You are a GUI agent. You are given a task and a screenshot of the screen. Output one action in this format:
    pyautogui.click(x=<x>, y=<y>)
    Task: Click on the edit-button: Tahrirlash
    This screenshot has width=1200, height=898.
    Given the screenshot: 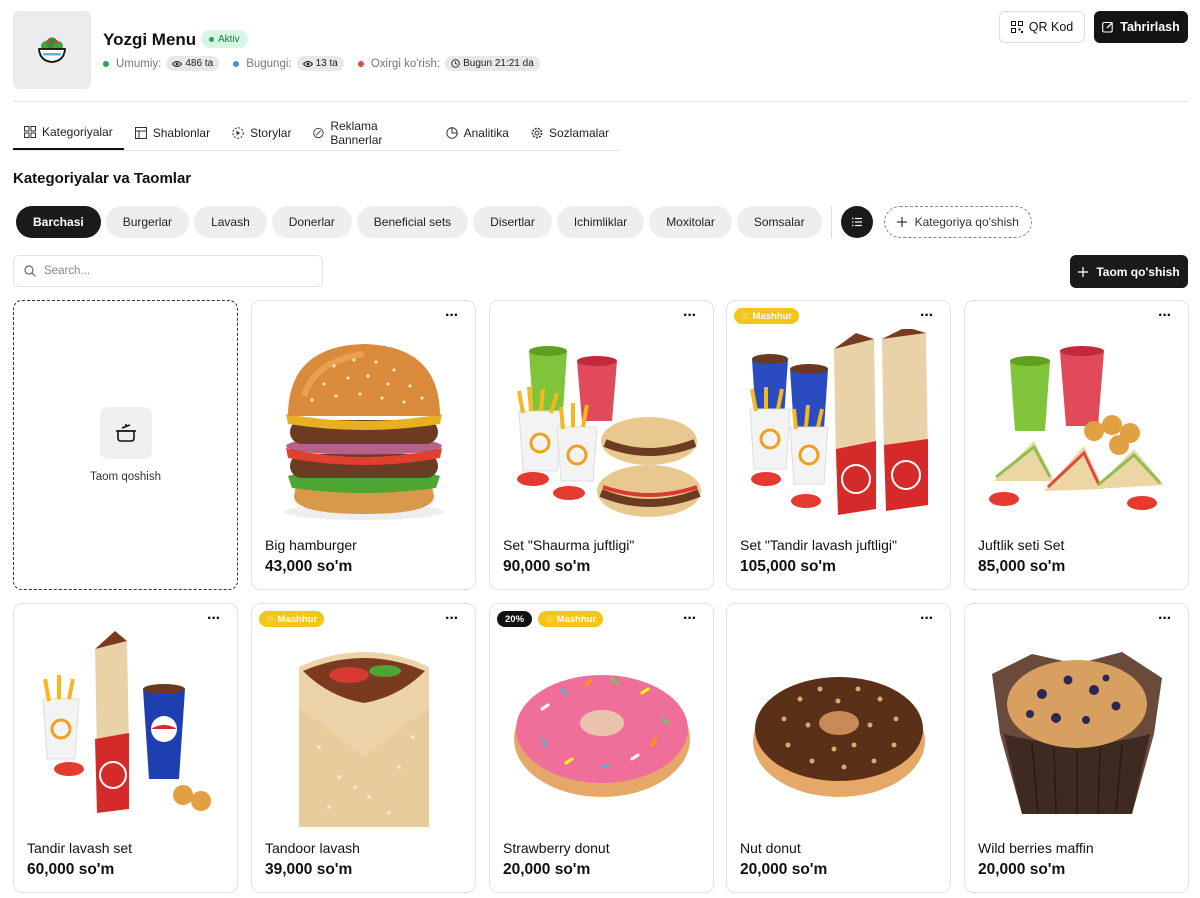 What is the action you would take?
    pyautogui.click(x=1141, y=27)
    